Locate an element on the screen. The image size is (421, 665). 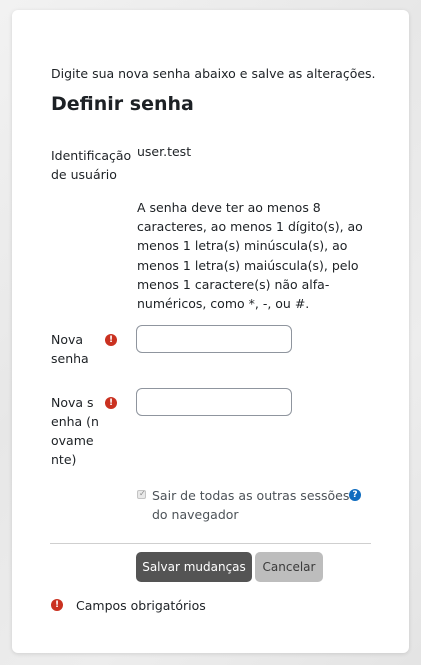
divider is located at coordinates (210, 543).